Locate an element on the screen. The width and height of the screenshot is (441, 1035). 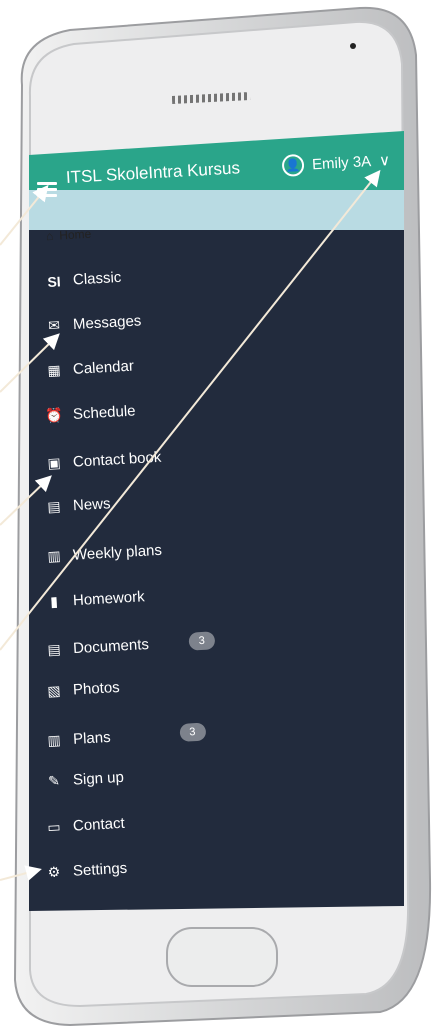
photos-icon: ▧ is located at coordinates (54, 690).